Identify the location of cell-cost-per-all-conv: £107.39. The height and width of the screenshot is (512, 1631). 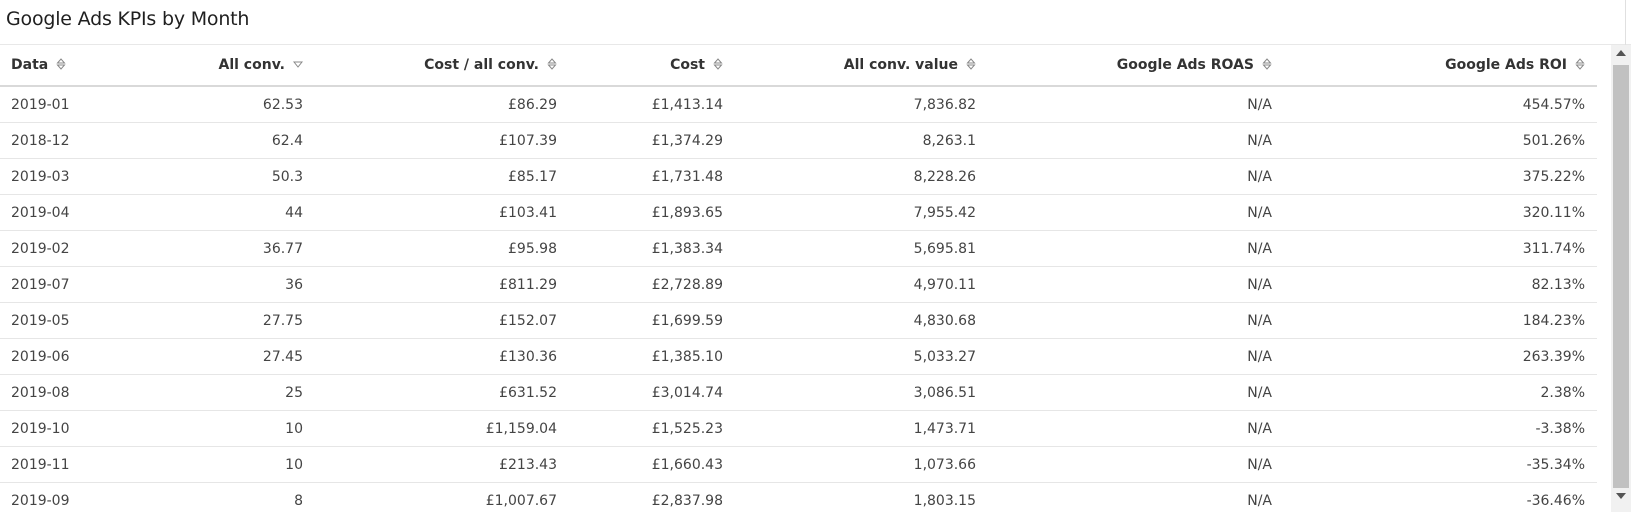
(442, 140).